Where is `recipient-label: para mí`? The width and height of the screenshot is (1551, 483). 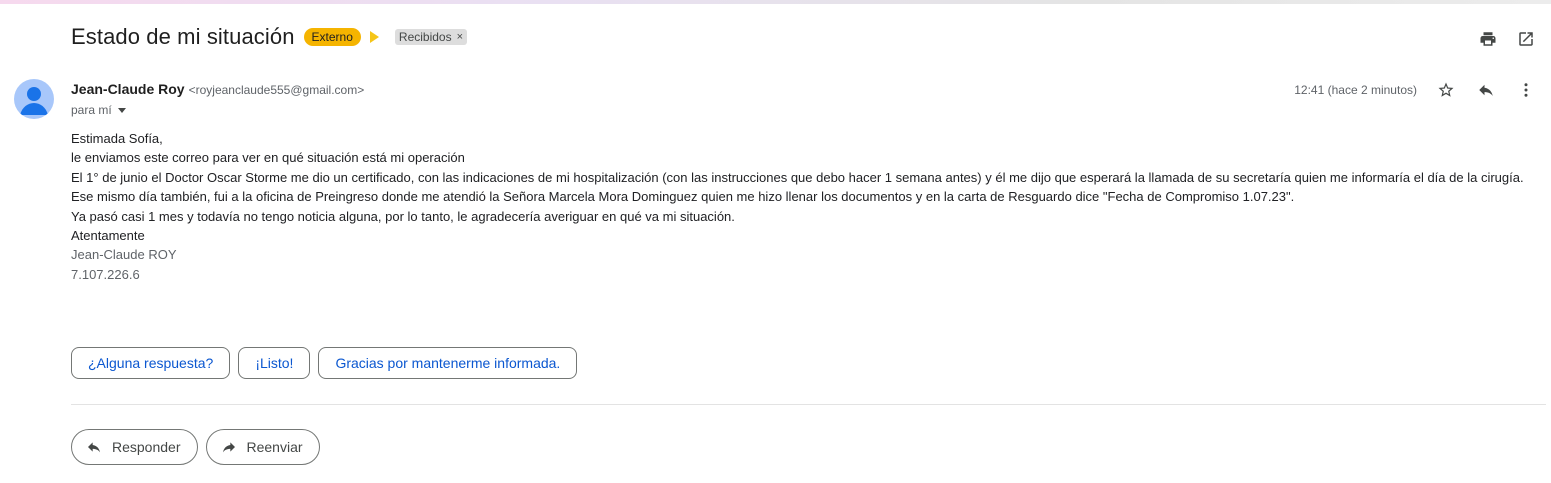 recipient-label: para mí is located at coordinates (91, 110).